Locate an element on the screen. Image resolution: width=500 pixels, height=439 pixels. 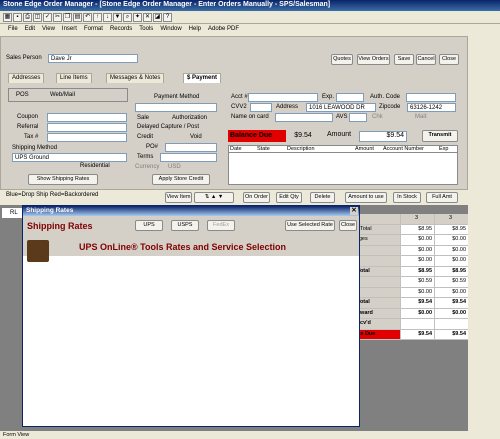
toolbar-copy-icon: ❐ is located at coordinates (67, 17).